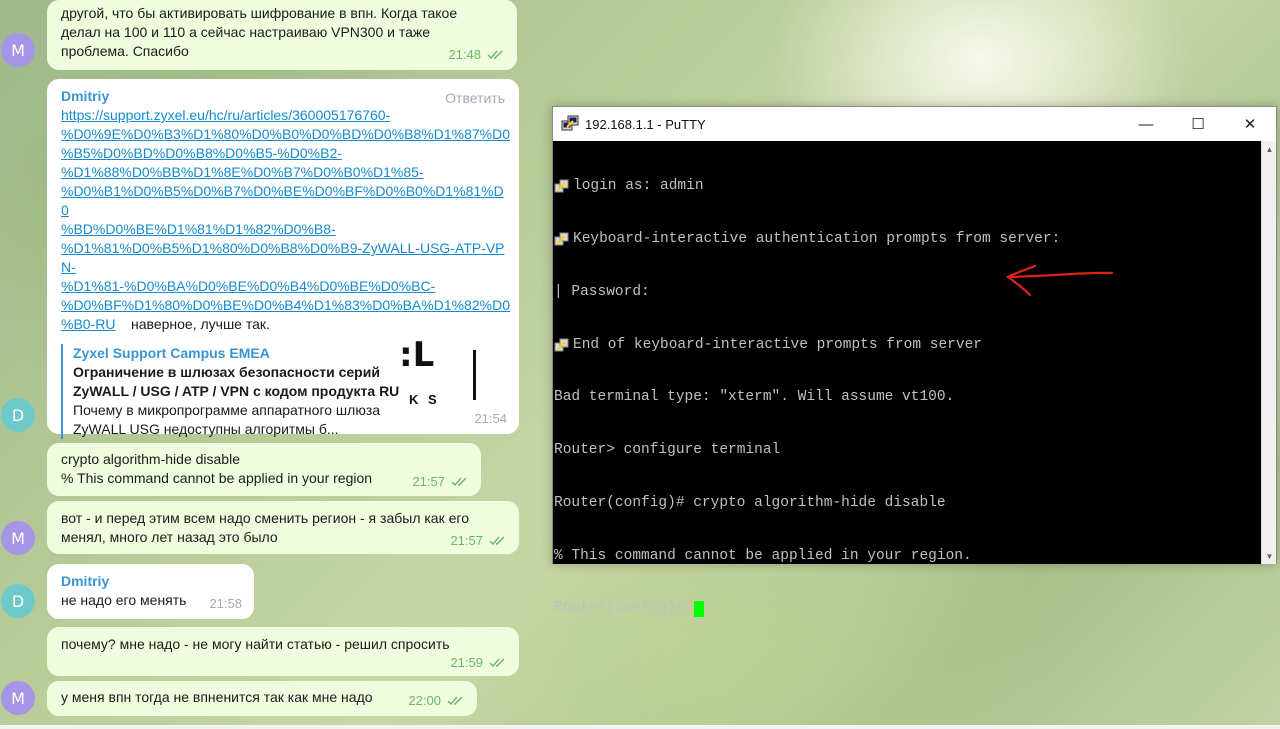 This screenshot has width=1280, height=729. I want to click on thumbnail-logo-text: :L, so click(417, 355).